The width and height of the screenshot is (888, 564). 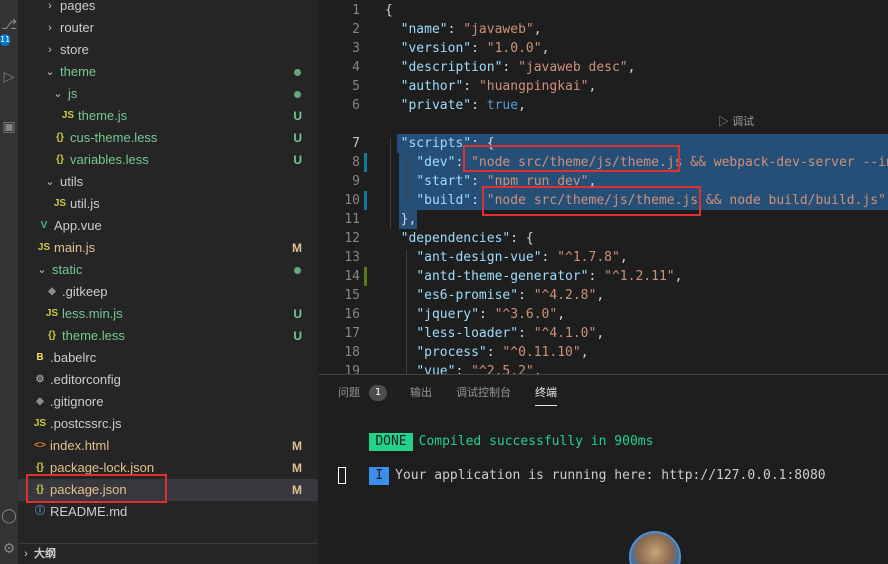 I want to click on tree-file--gitkeep: ◆ .gitkeep, so click(x=168, y=292).